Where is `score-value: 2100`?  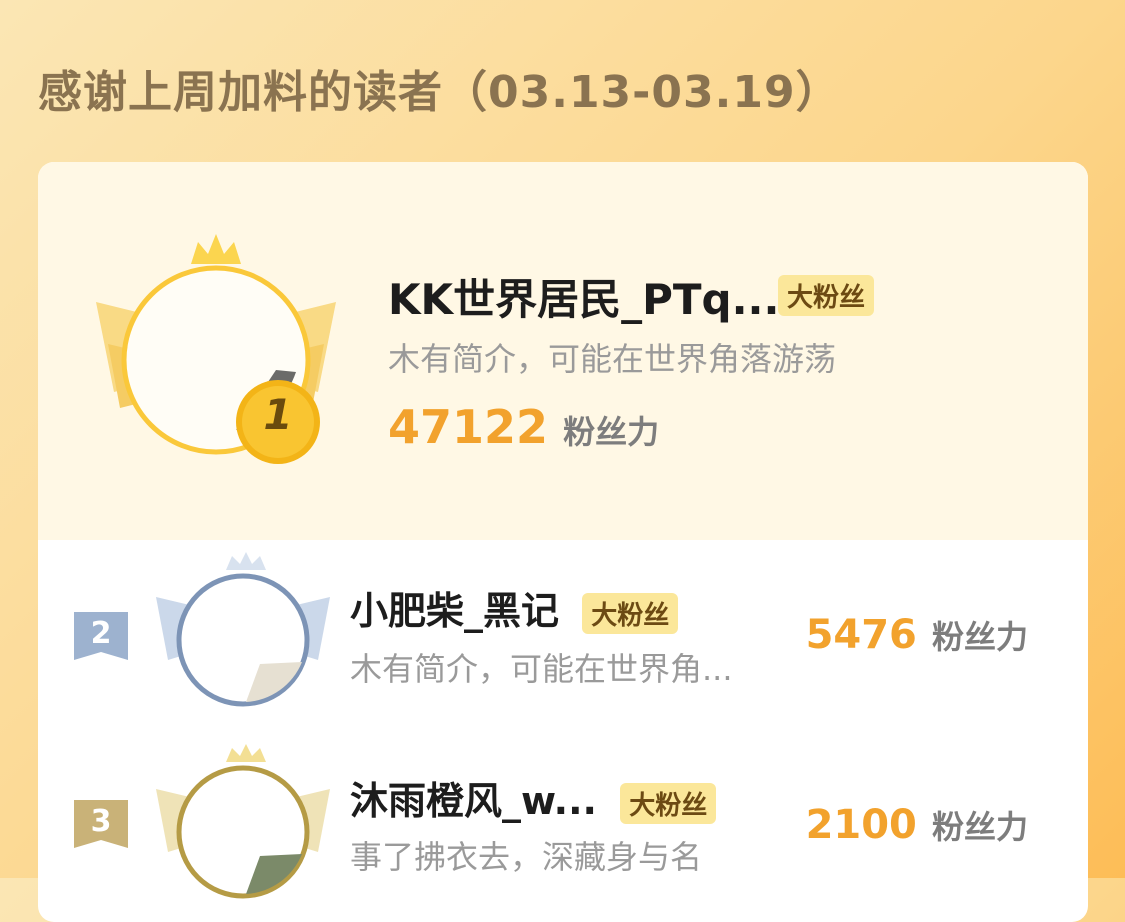
score-value: 2100 is located at coordinates (861, 825).